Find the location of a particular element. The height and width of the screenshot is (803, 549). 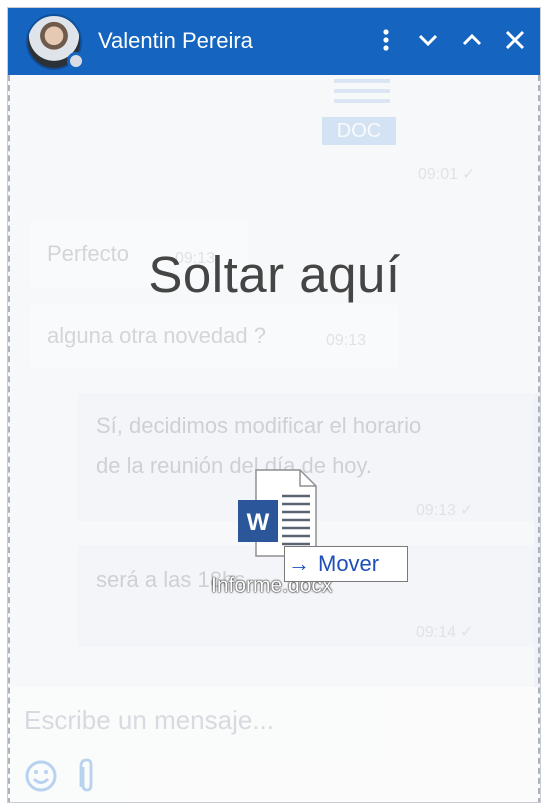

drag-action-label: Mover is located at coordinates (349, 563).